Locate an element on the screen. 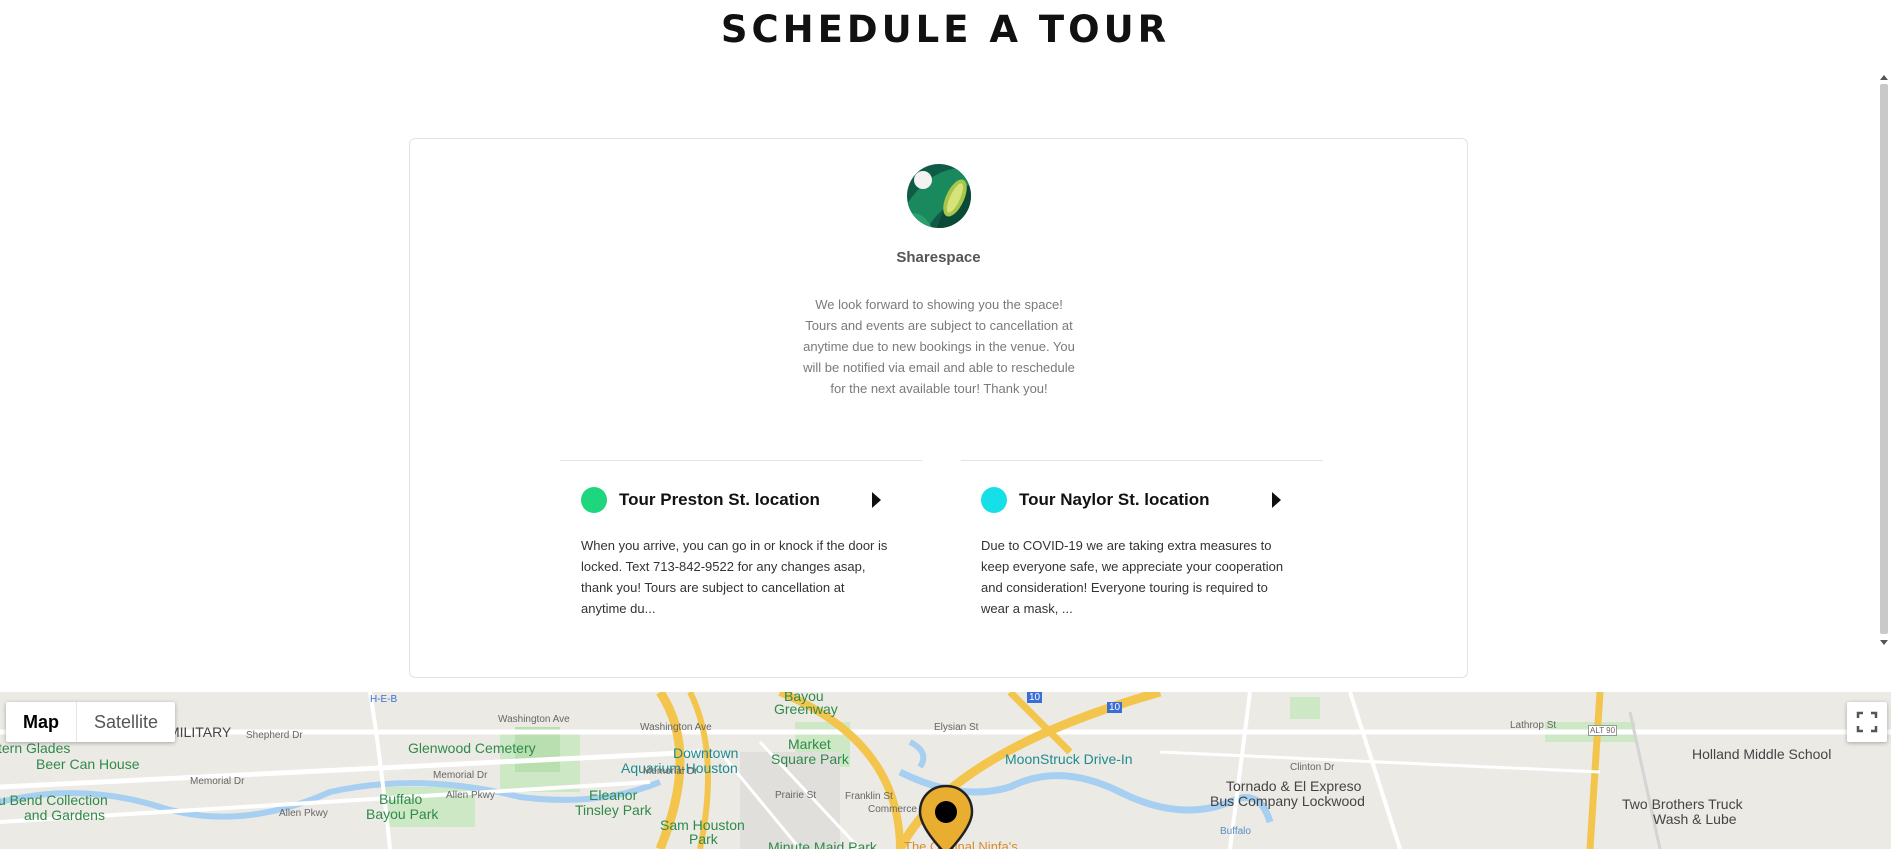  satellite-button: Satellite is located at coordinates (125, 722).